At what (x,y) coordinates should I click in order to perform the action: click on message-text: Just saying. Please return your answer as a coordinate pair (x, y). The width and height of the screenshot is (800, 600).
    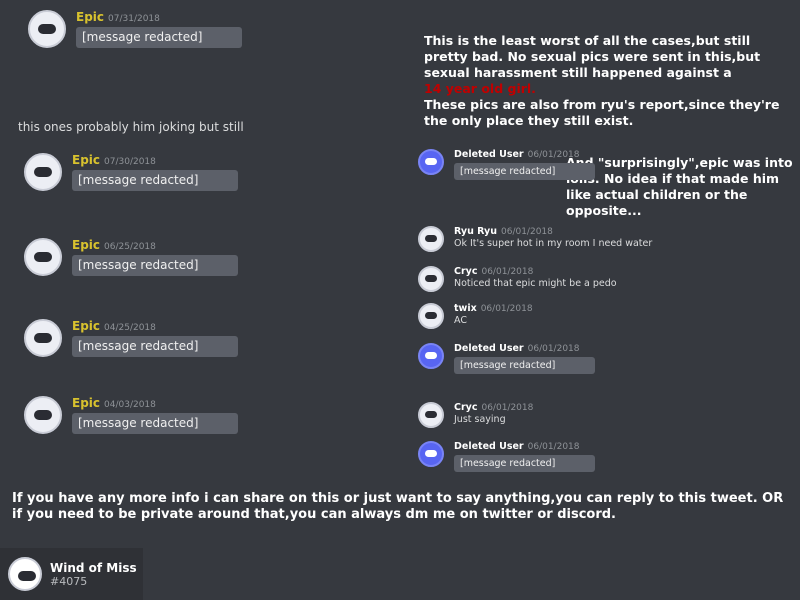
    Looking at the image, I should click on (480, 419).